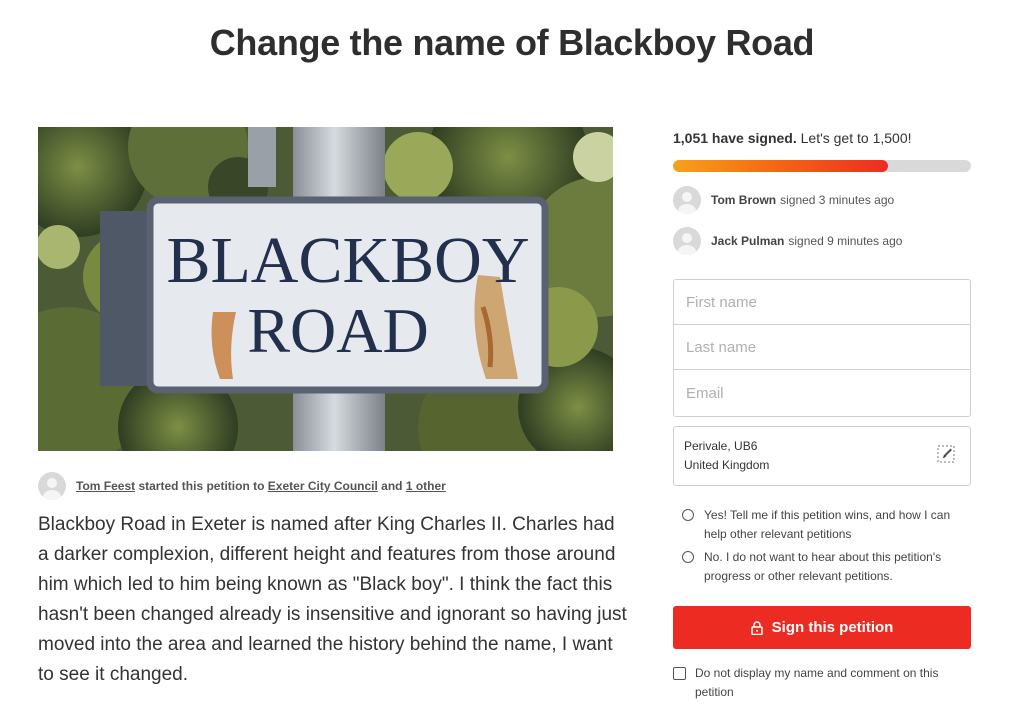  Describe the element at coordinates (756, 627) in the screenshot. I see `lock-icon` at that location.